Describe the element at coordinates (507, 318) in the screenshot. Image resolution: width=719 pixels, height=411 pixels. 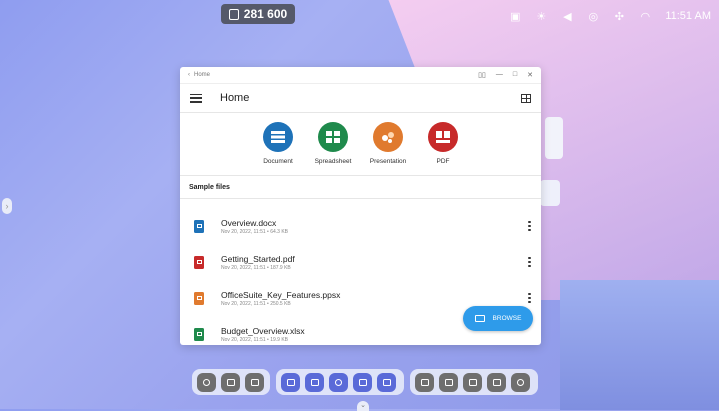
I see `browse-label: BROWSE` at that location.